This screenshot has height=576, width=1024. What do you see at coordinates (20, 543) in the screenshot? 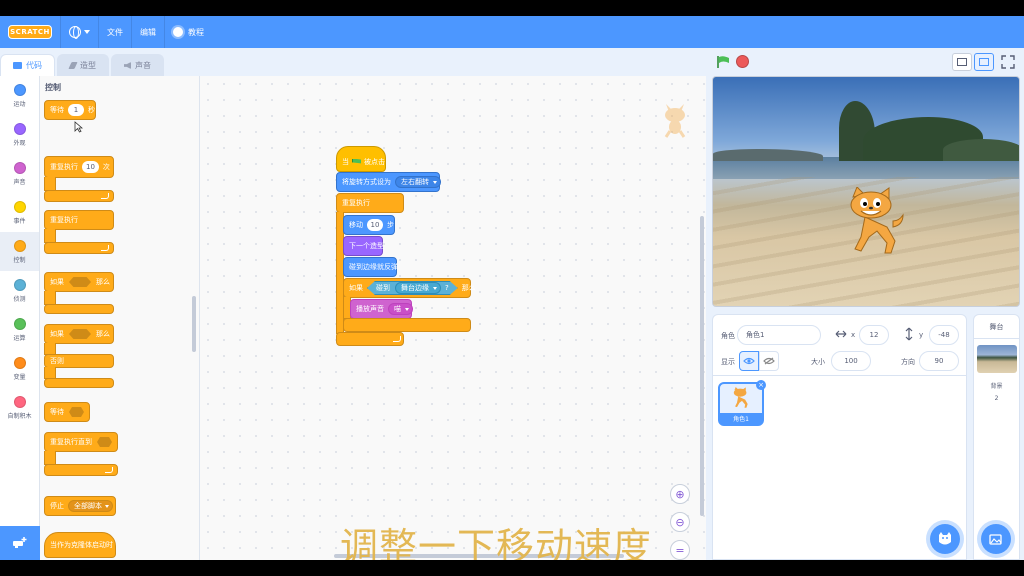
I see `add-extension-button` at bounding box center [20, 543].